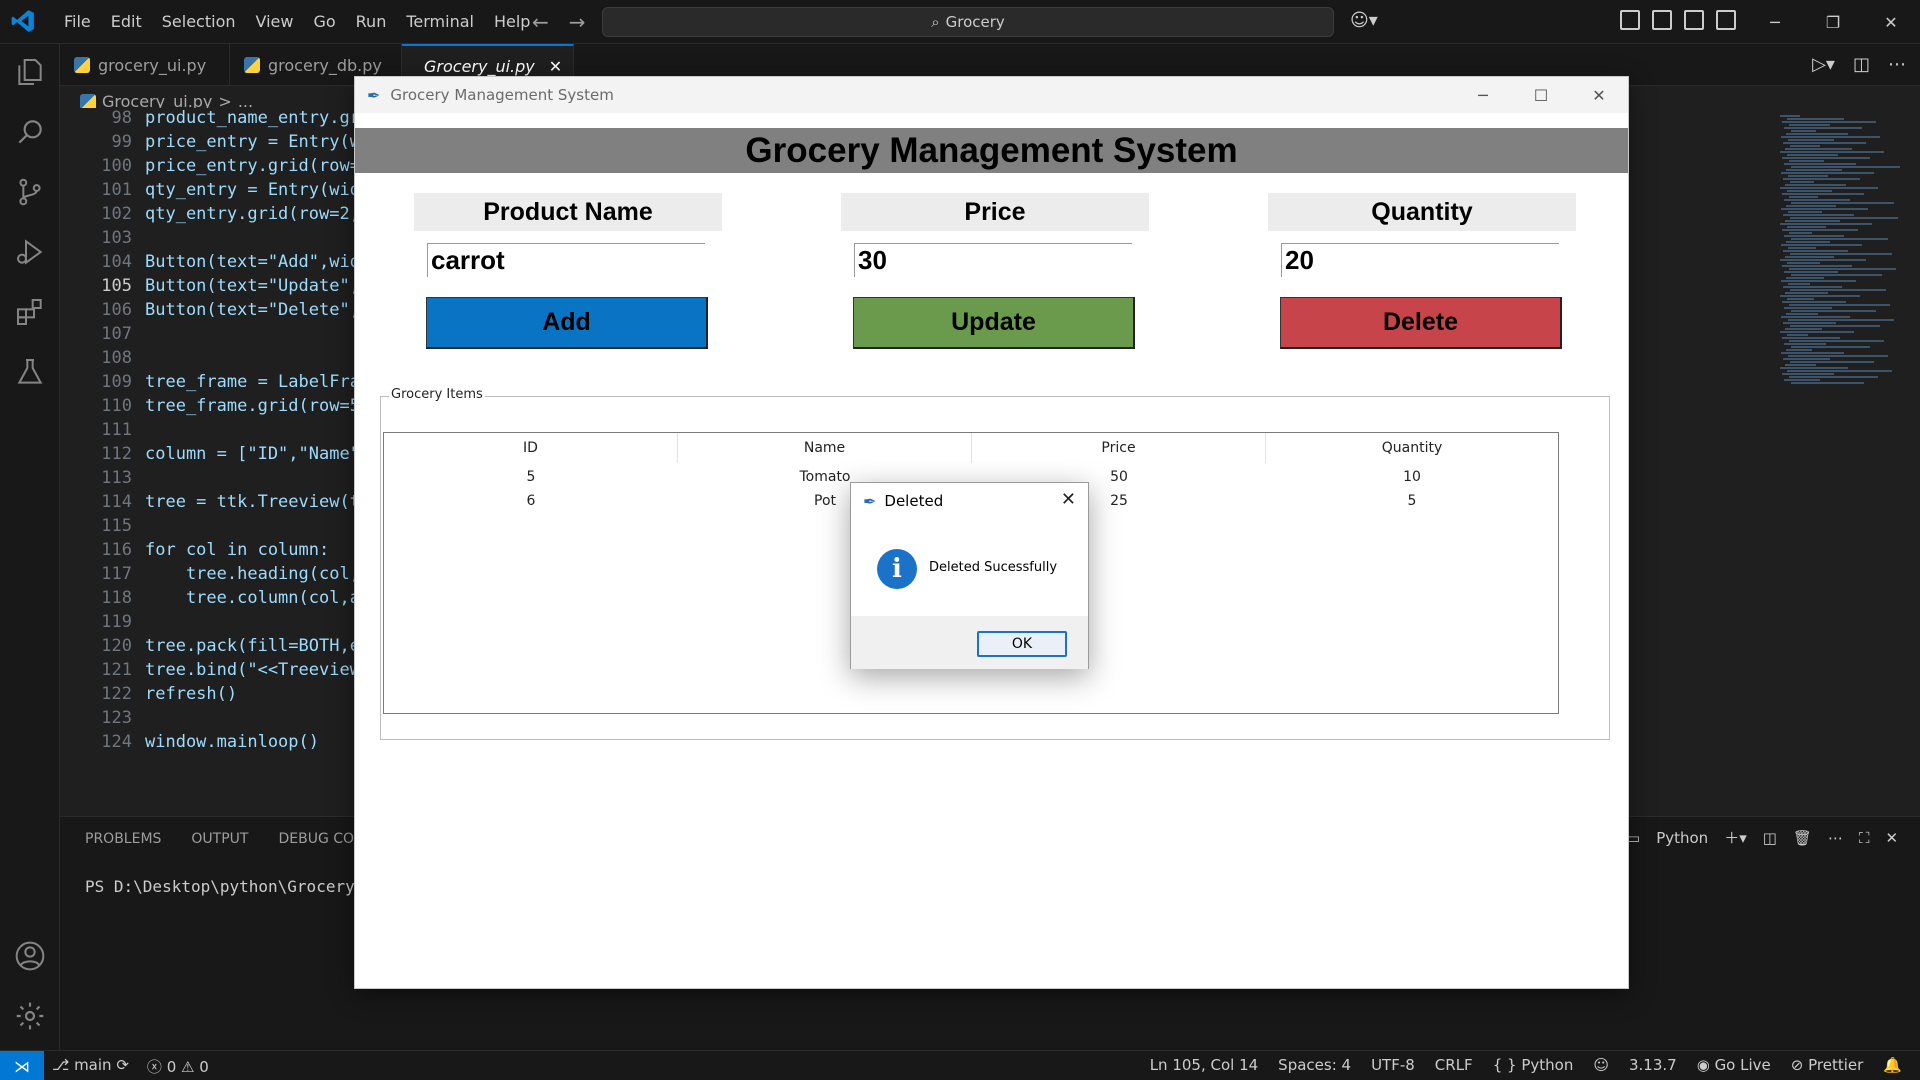  Describe the element at coordinates (1662, 20) in the screenshot. I see `toggle-sidebar-icon` at that location.